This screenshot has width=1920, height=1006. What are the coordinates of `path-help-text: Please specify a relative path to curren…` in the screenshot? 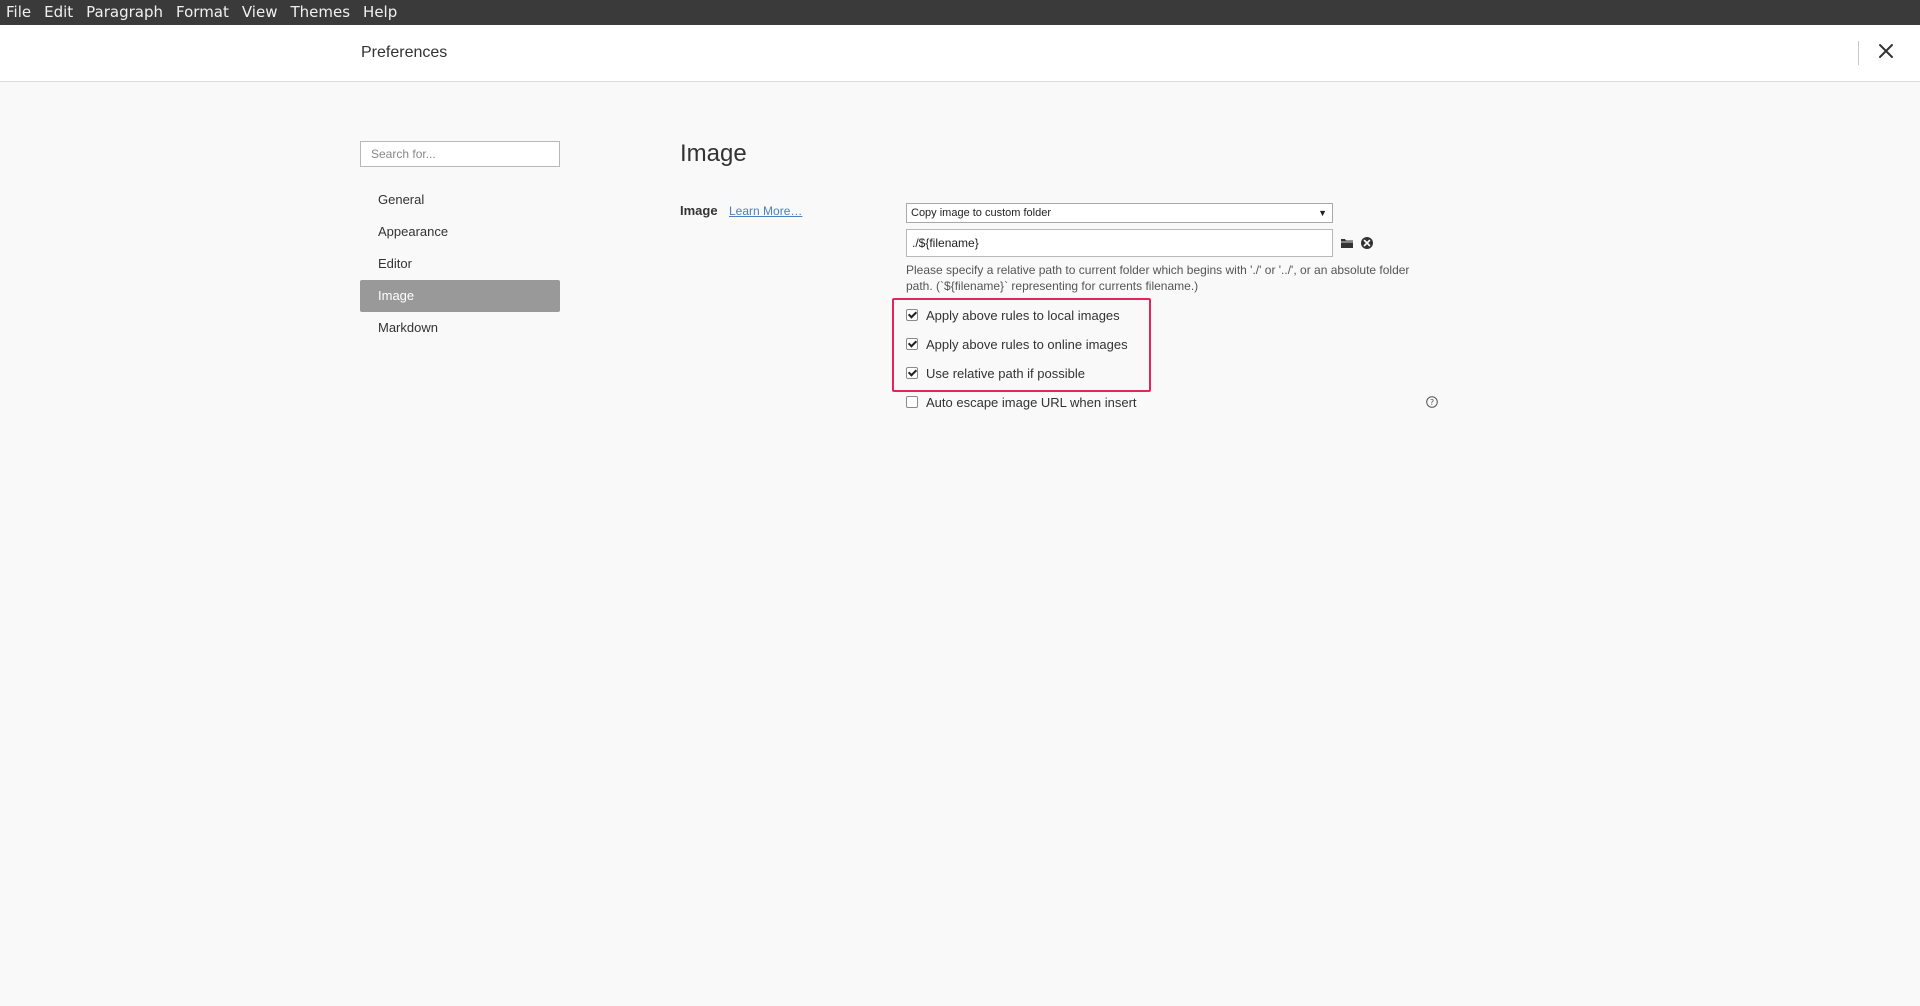 It's located at (1158, 278).